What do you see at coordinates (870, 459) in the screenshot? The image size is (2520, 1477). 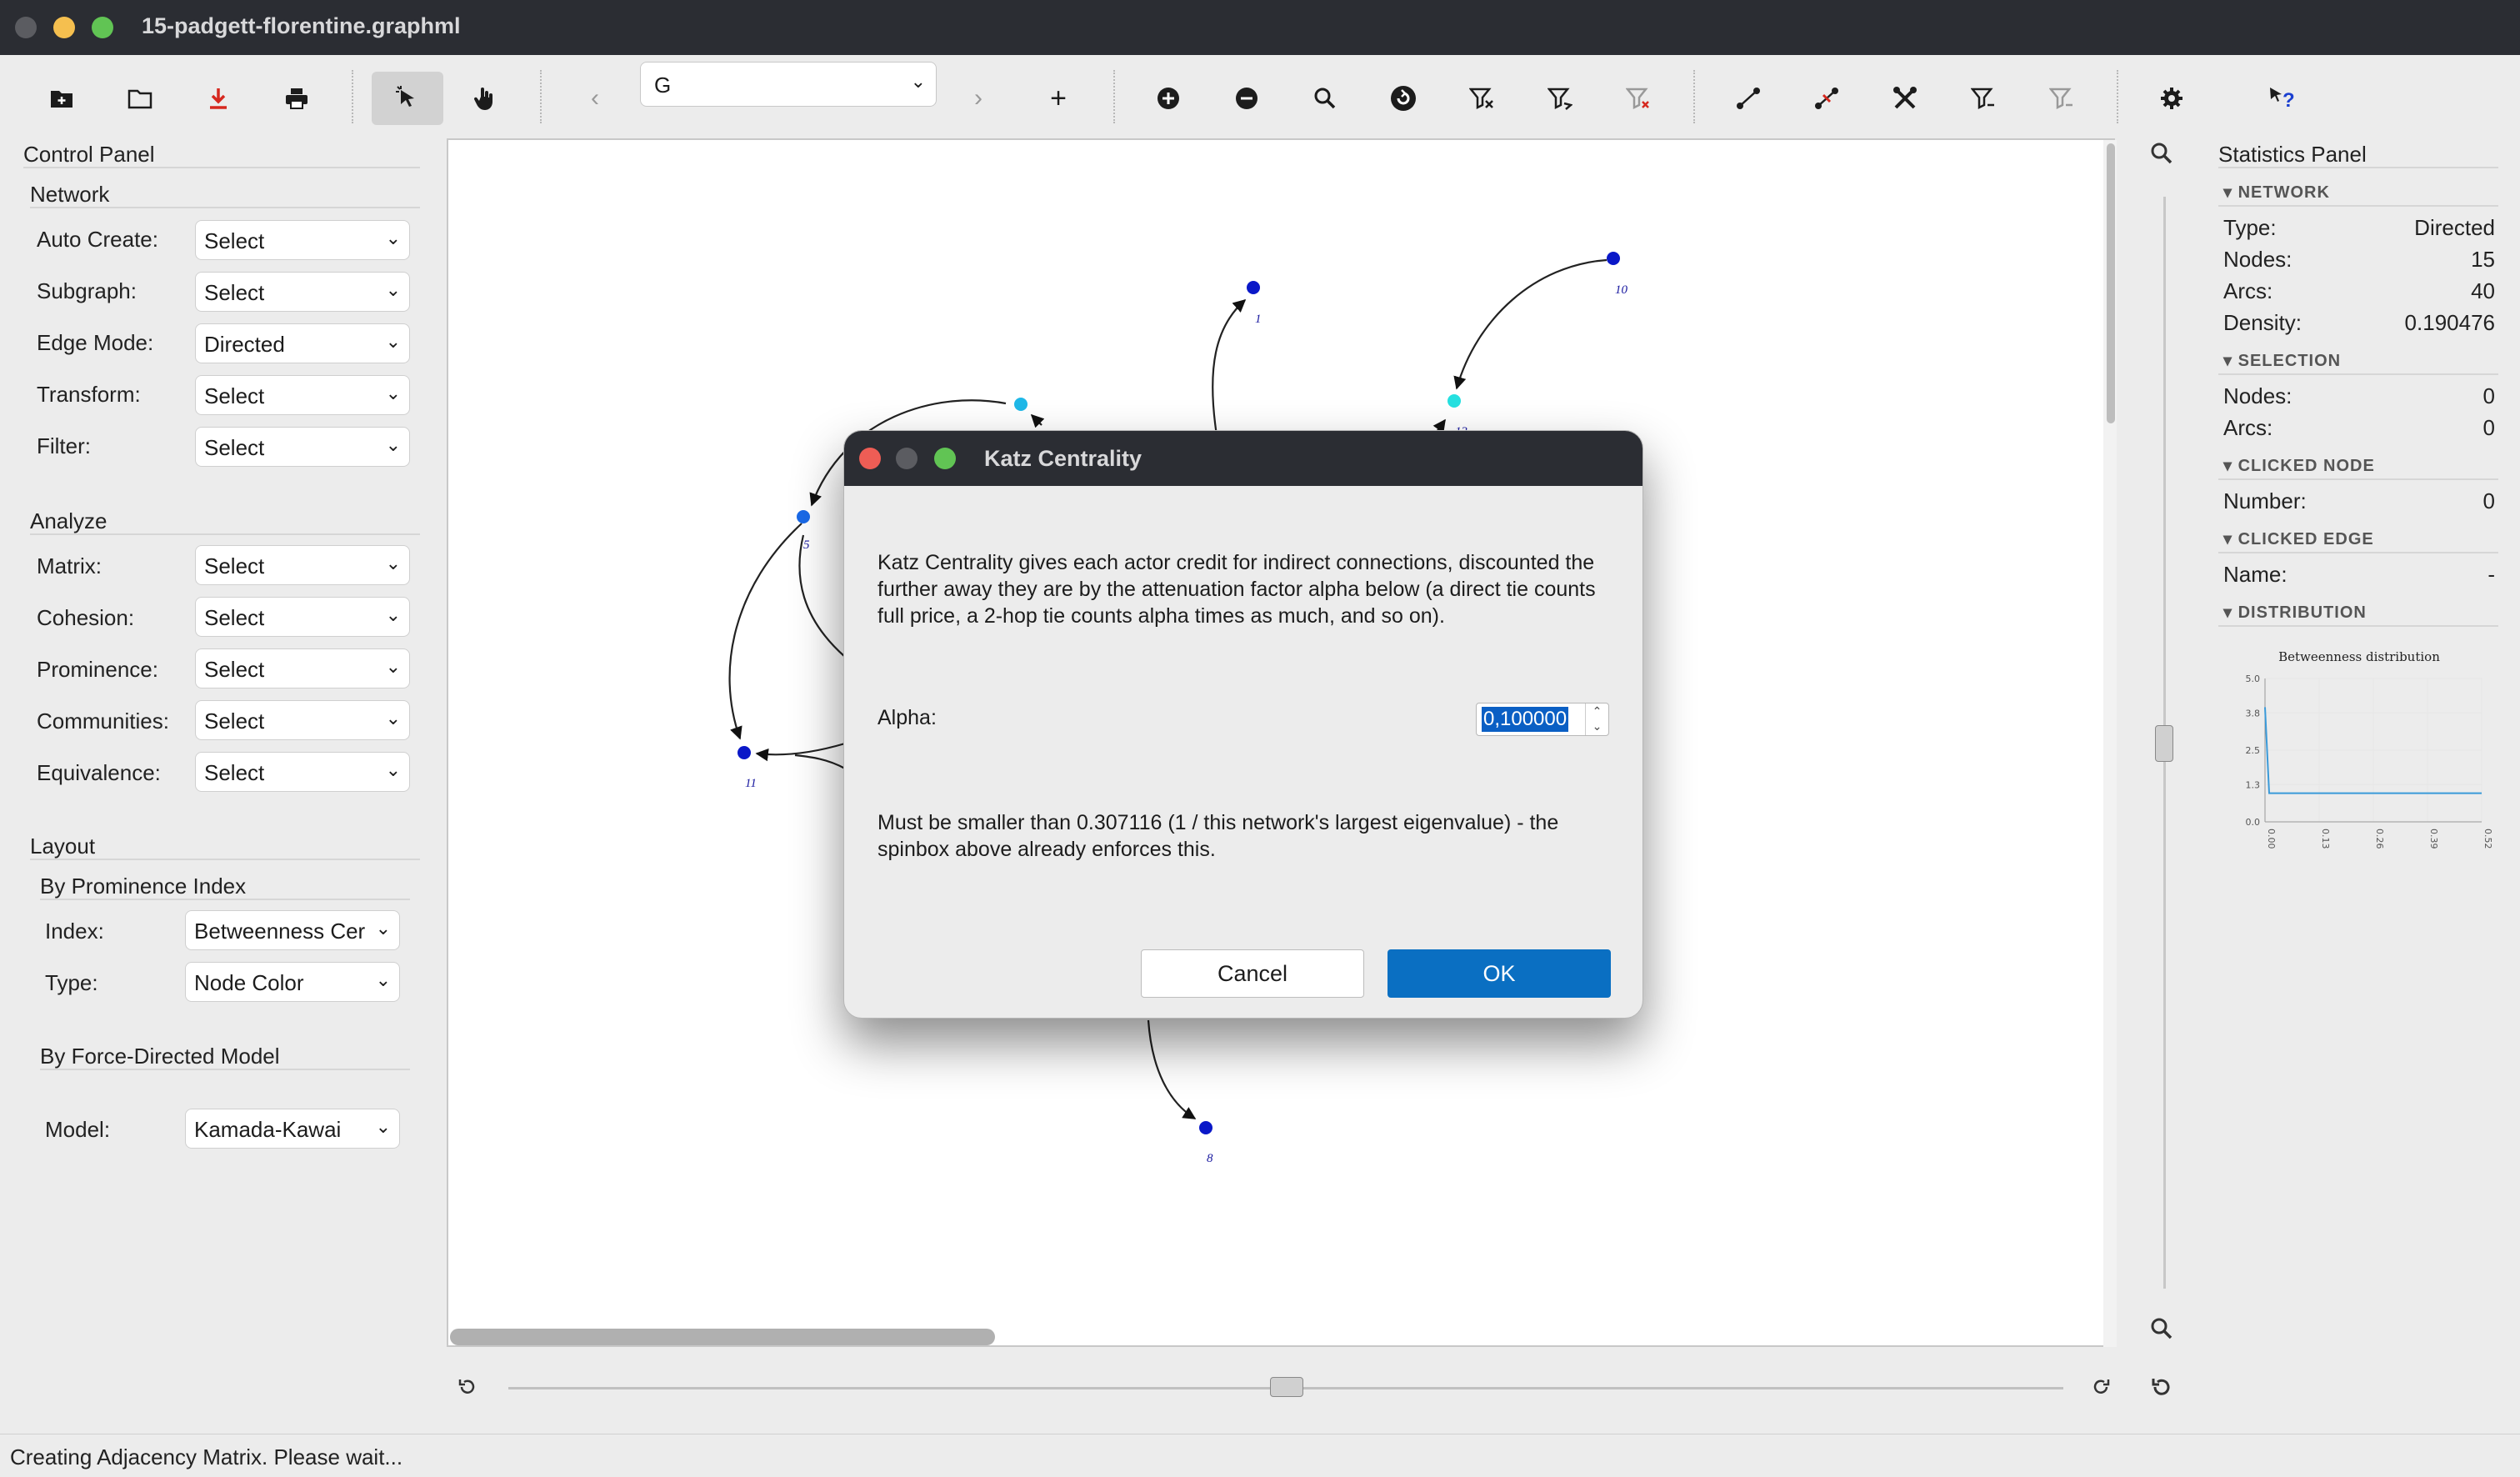 I see `dialog-close-button` at bounding box center [870, 459].